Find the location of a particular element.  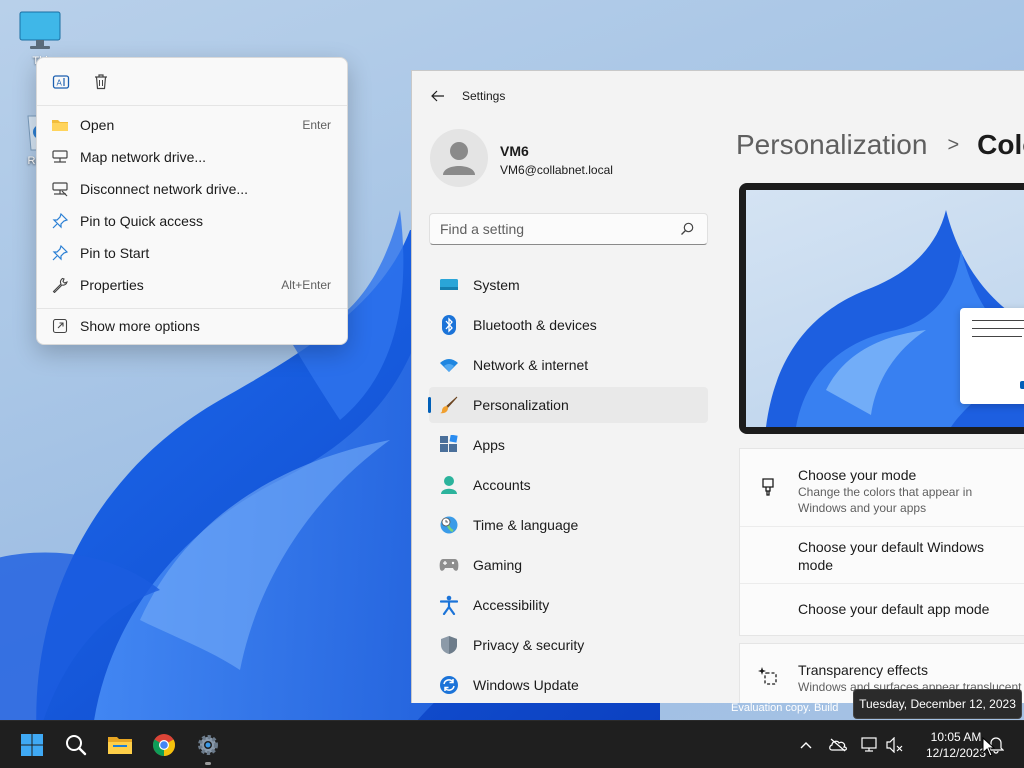

menu-item-open: Open Enter is located at coordinates (192, 125).